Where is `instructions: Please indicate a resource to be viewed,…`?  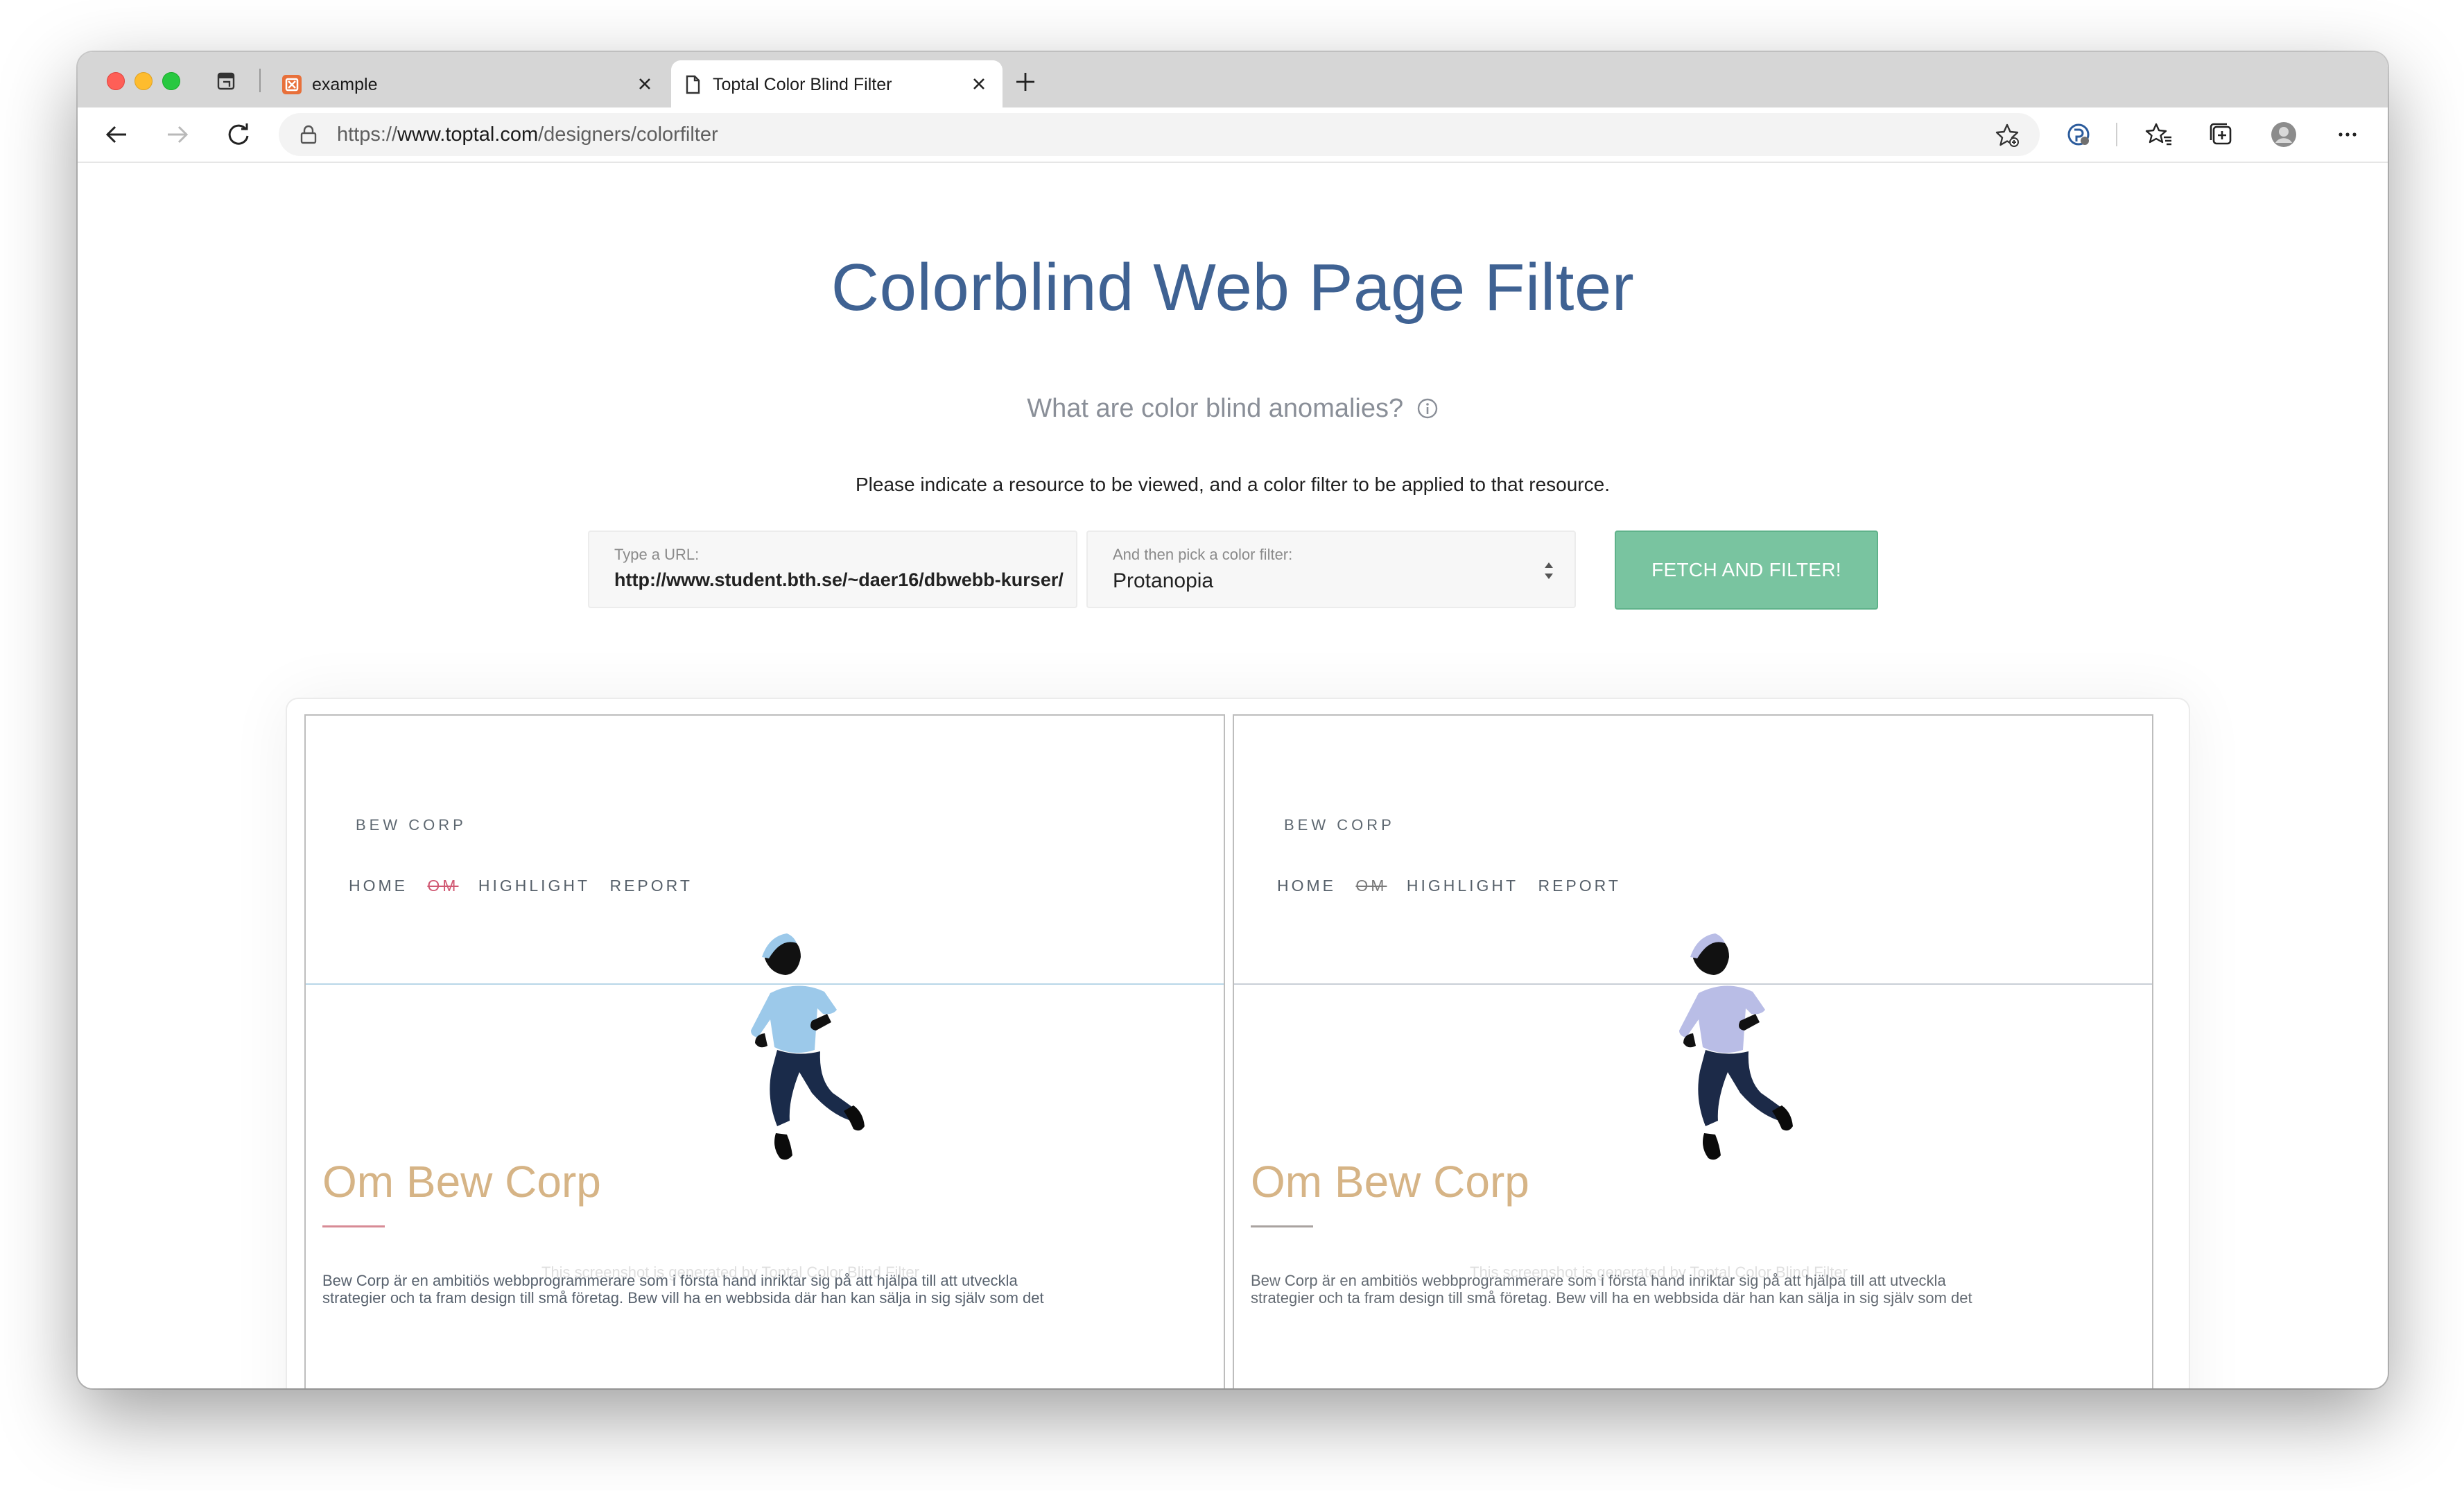 instructions: Please indicate a resource to be viewed,… is located at coordinates (1233, 484).